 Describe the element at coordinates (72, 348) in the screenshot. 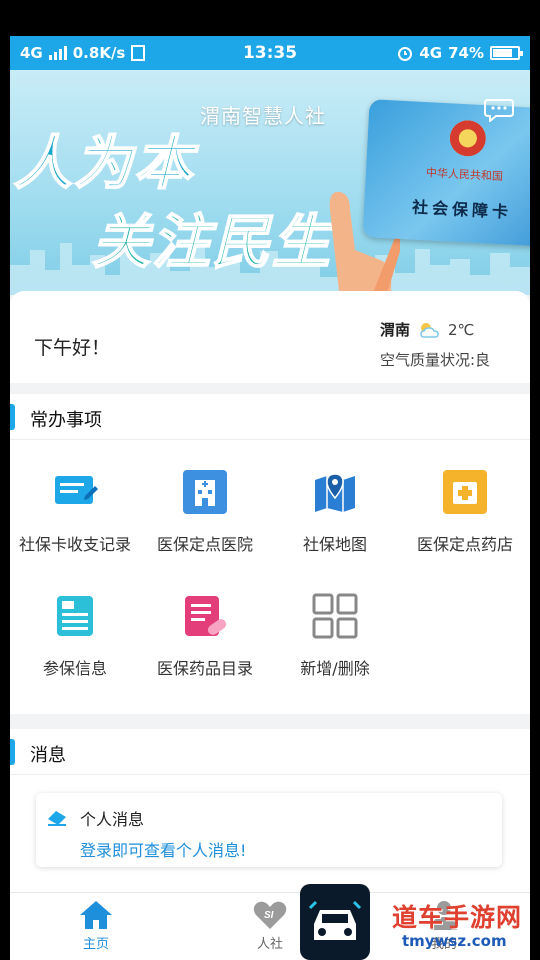

I see `greeting-text: 下午好！` at that location.